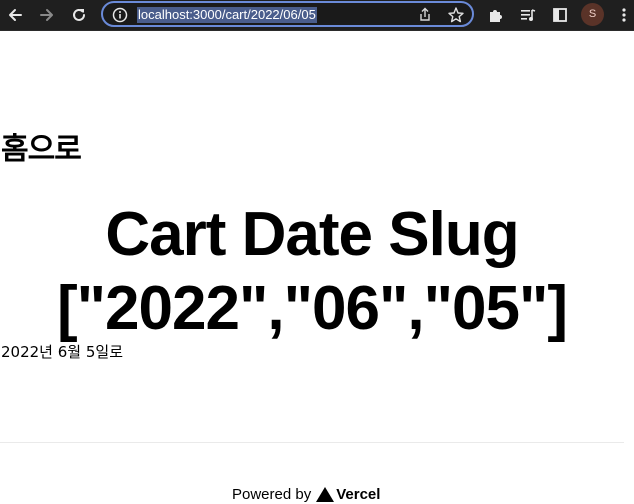 The width and height of the screenshot is (634, 504). I want to click on reload-button, so click(79, 15).